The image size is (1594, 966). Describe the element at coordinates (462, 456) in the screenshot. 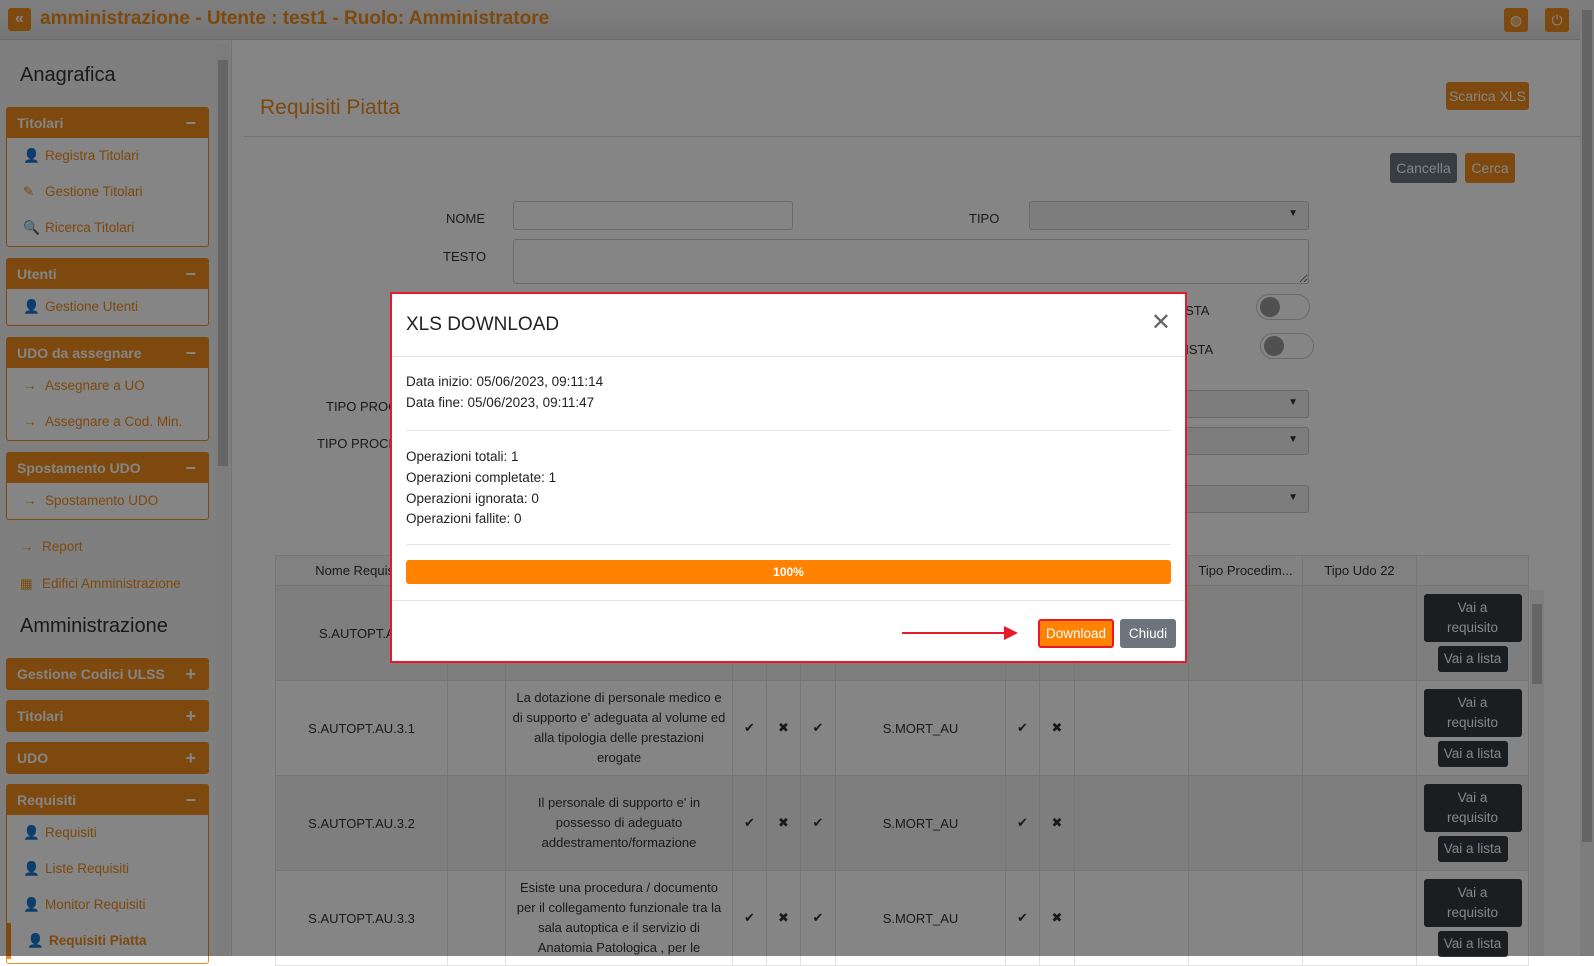

I see `total-ops: Operazioni totali: 1` at that location.